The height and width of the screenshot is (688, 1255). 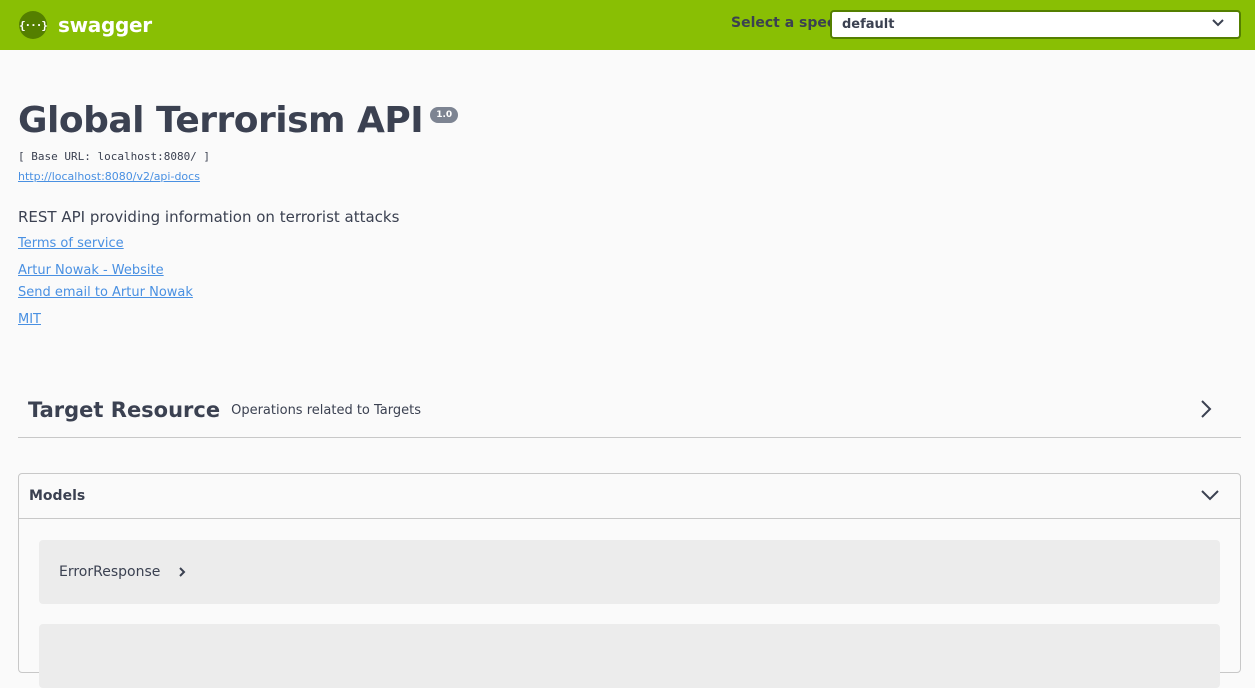 What do you see at coordinates (105, 292) in the screenshot?
I see `contact-email-link: Send email to Artur Nowak` at bounding box center [105, 292].